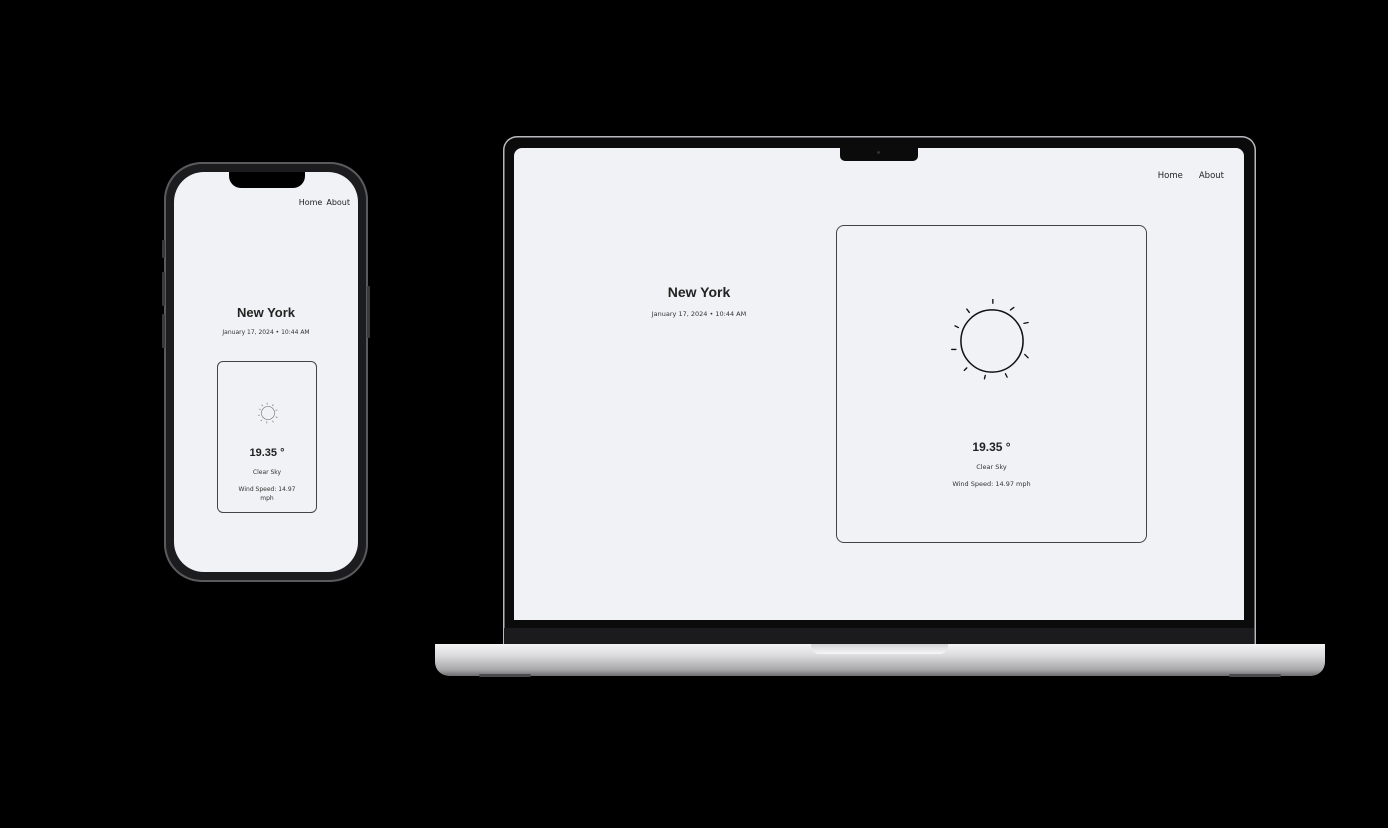 Image resolution: width=1388 pixels, height=828 pixels. What do you see at coordinates (324, 202) in the screenshot?
I see `phone-nav-bar: Home About` at bounding box center [324, 202].